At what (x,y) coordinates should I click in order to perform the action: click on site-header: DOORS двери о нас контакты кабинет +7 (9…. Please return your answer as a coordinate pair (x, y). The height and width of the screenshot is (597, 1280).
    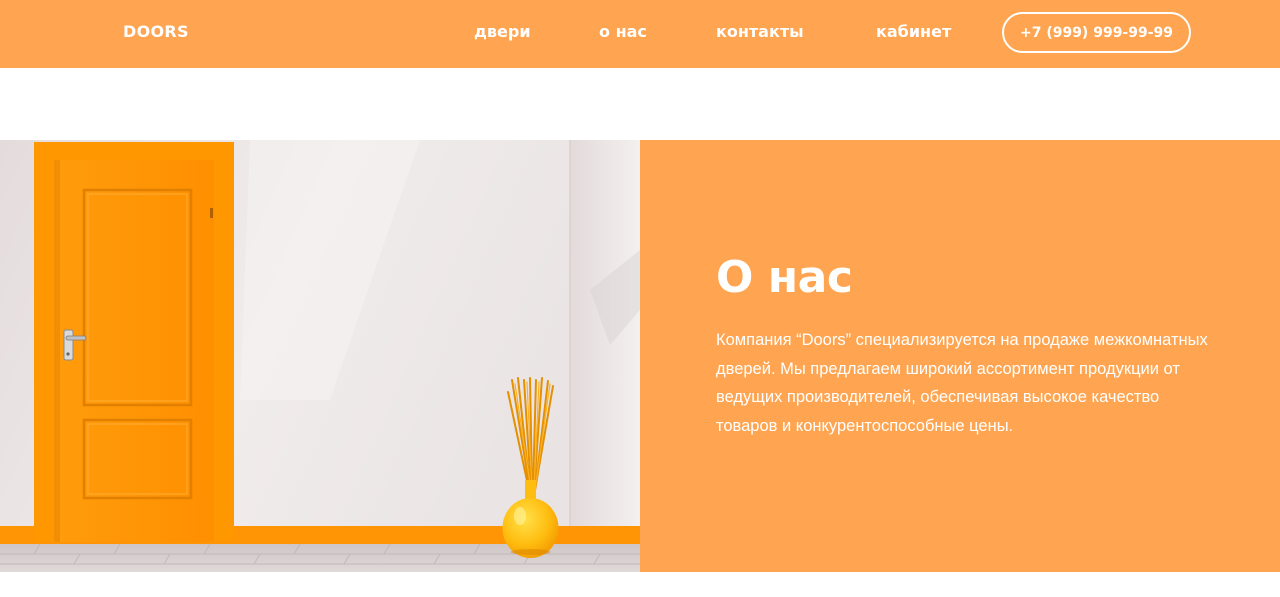
    Looking at the image, I should click on (640, 34).